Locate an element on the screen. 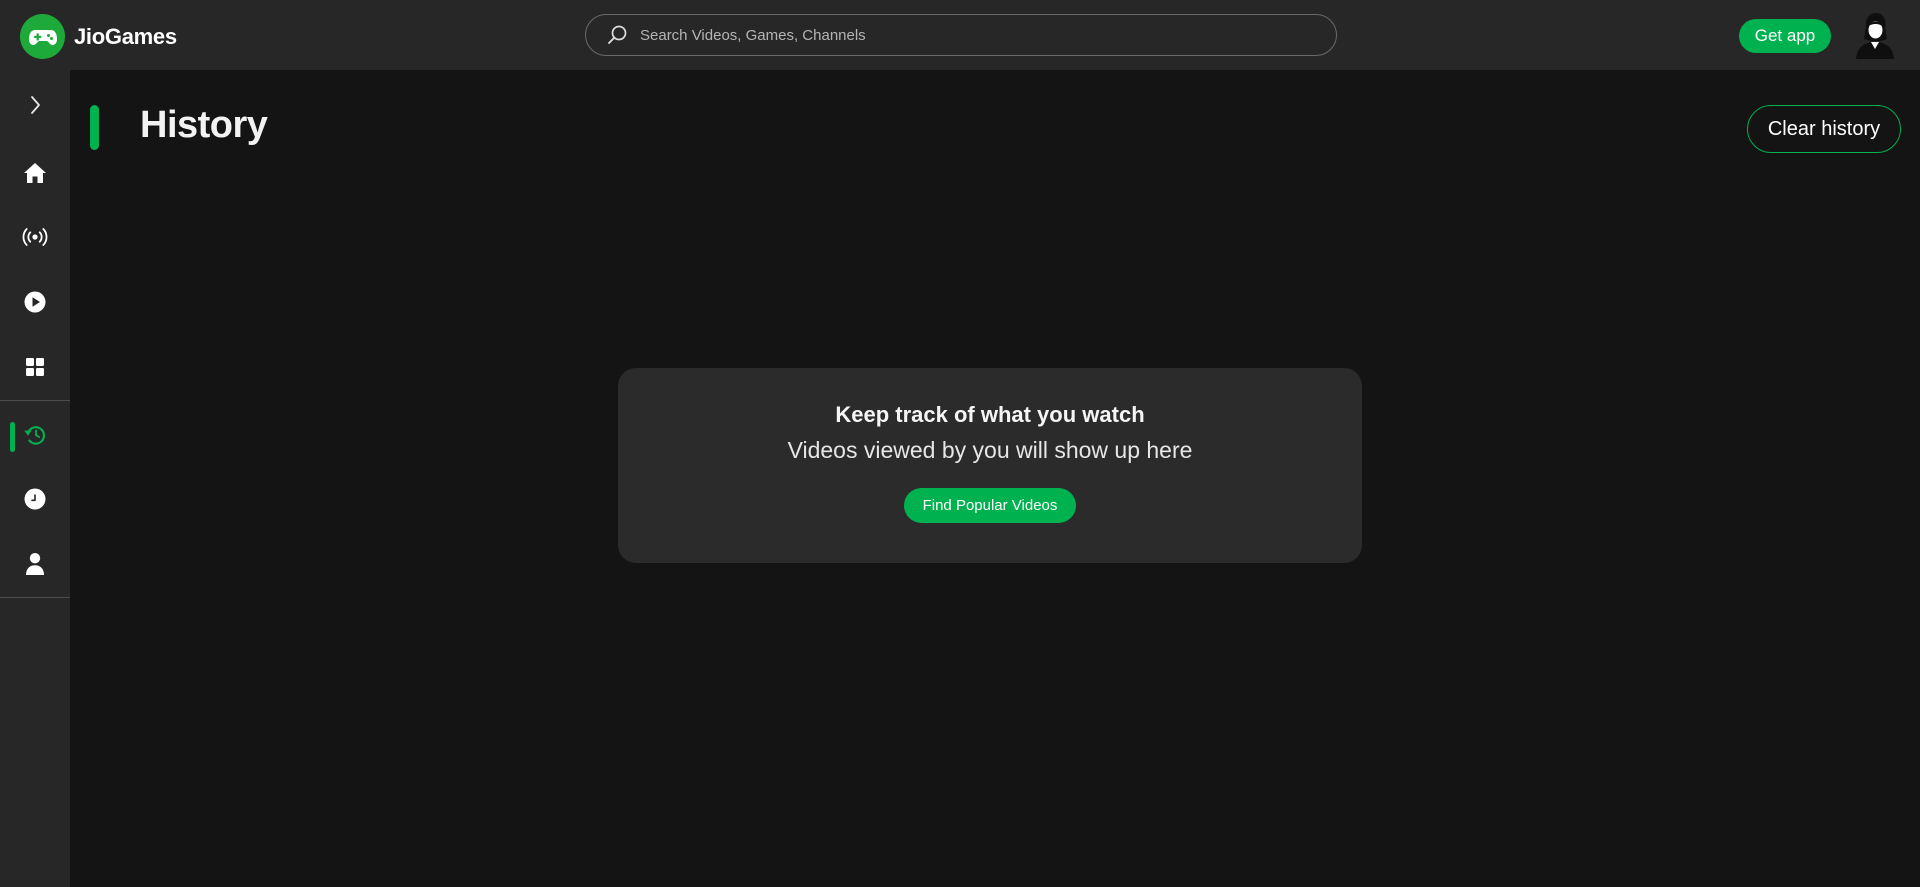 This screenshot has width=1920, height=887. chevron-right-icon is located at coordinates (35, 107).